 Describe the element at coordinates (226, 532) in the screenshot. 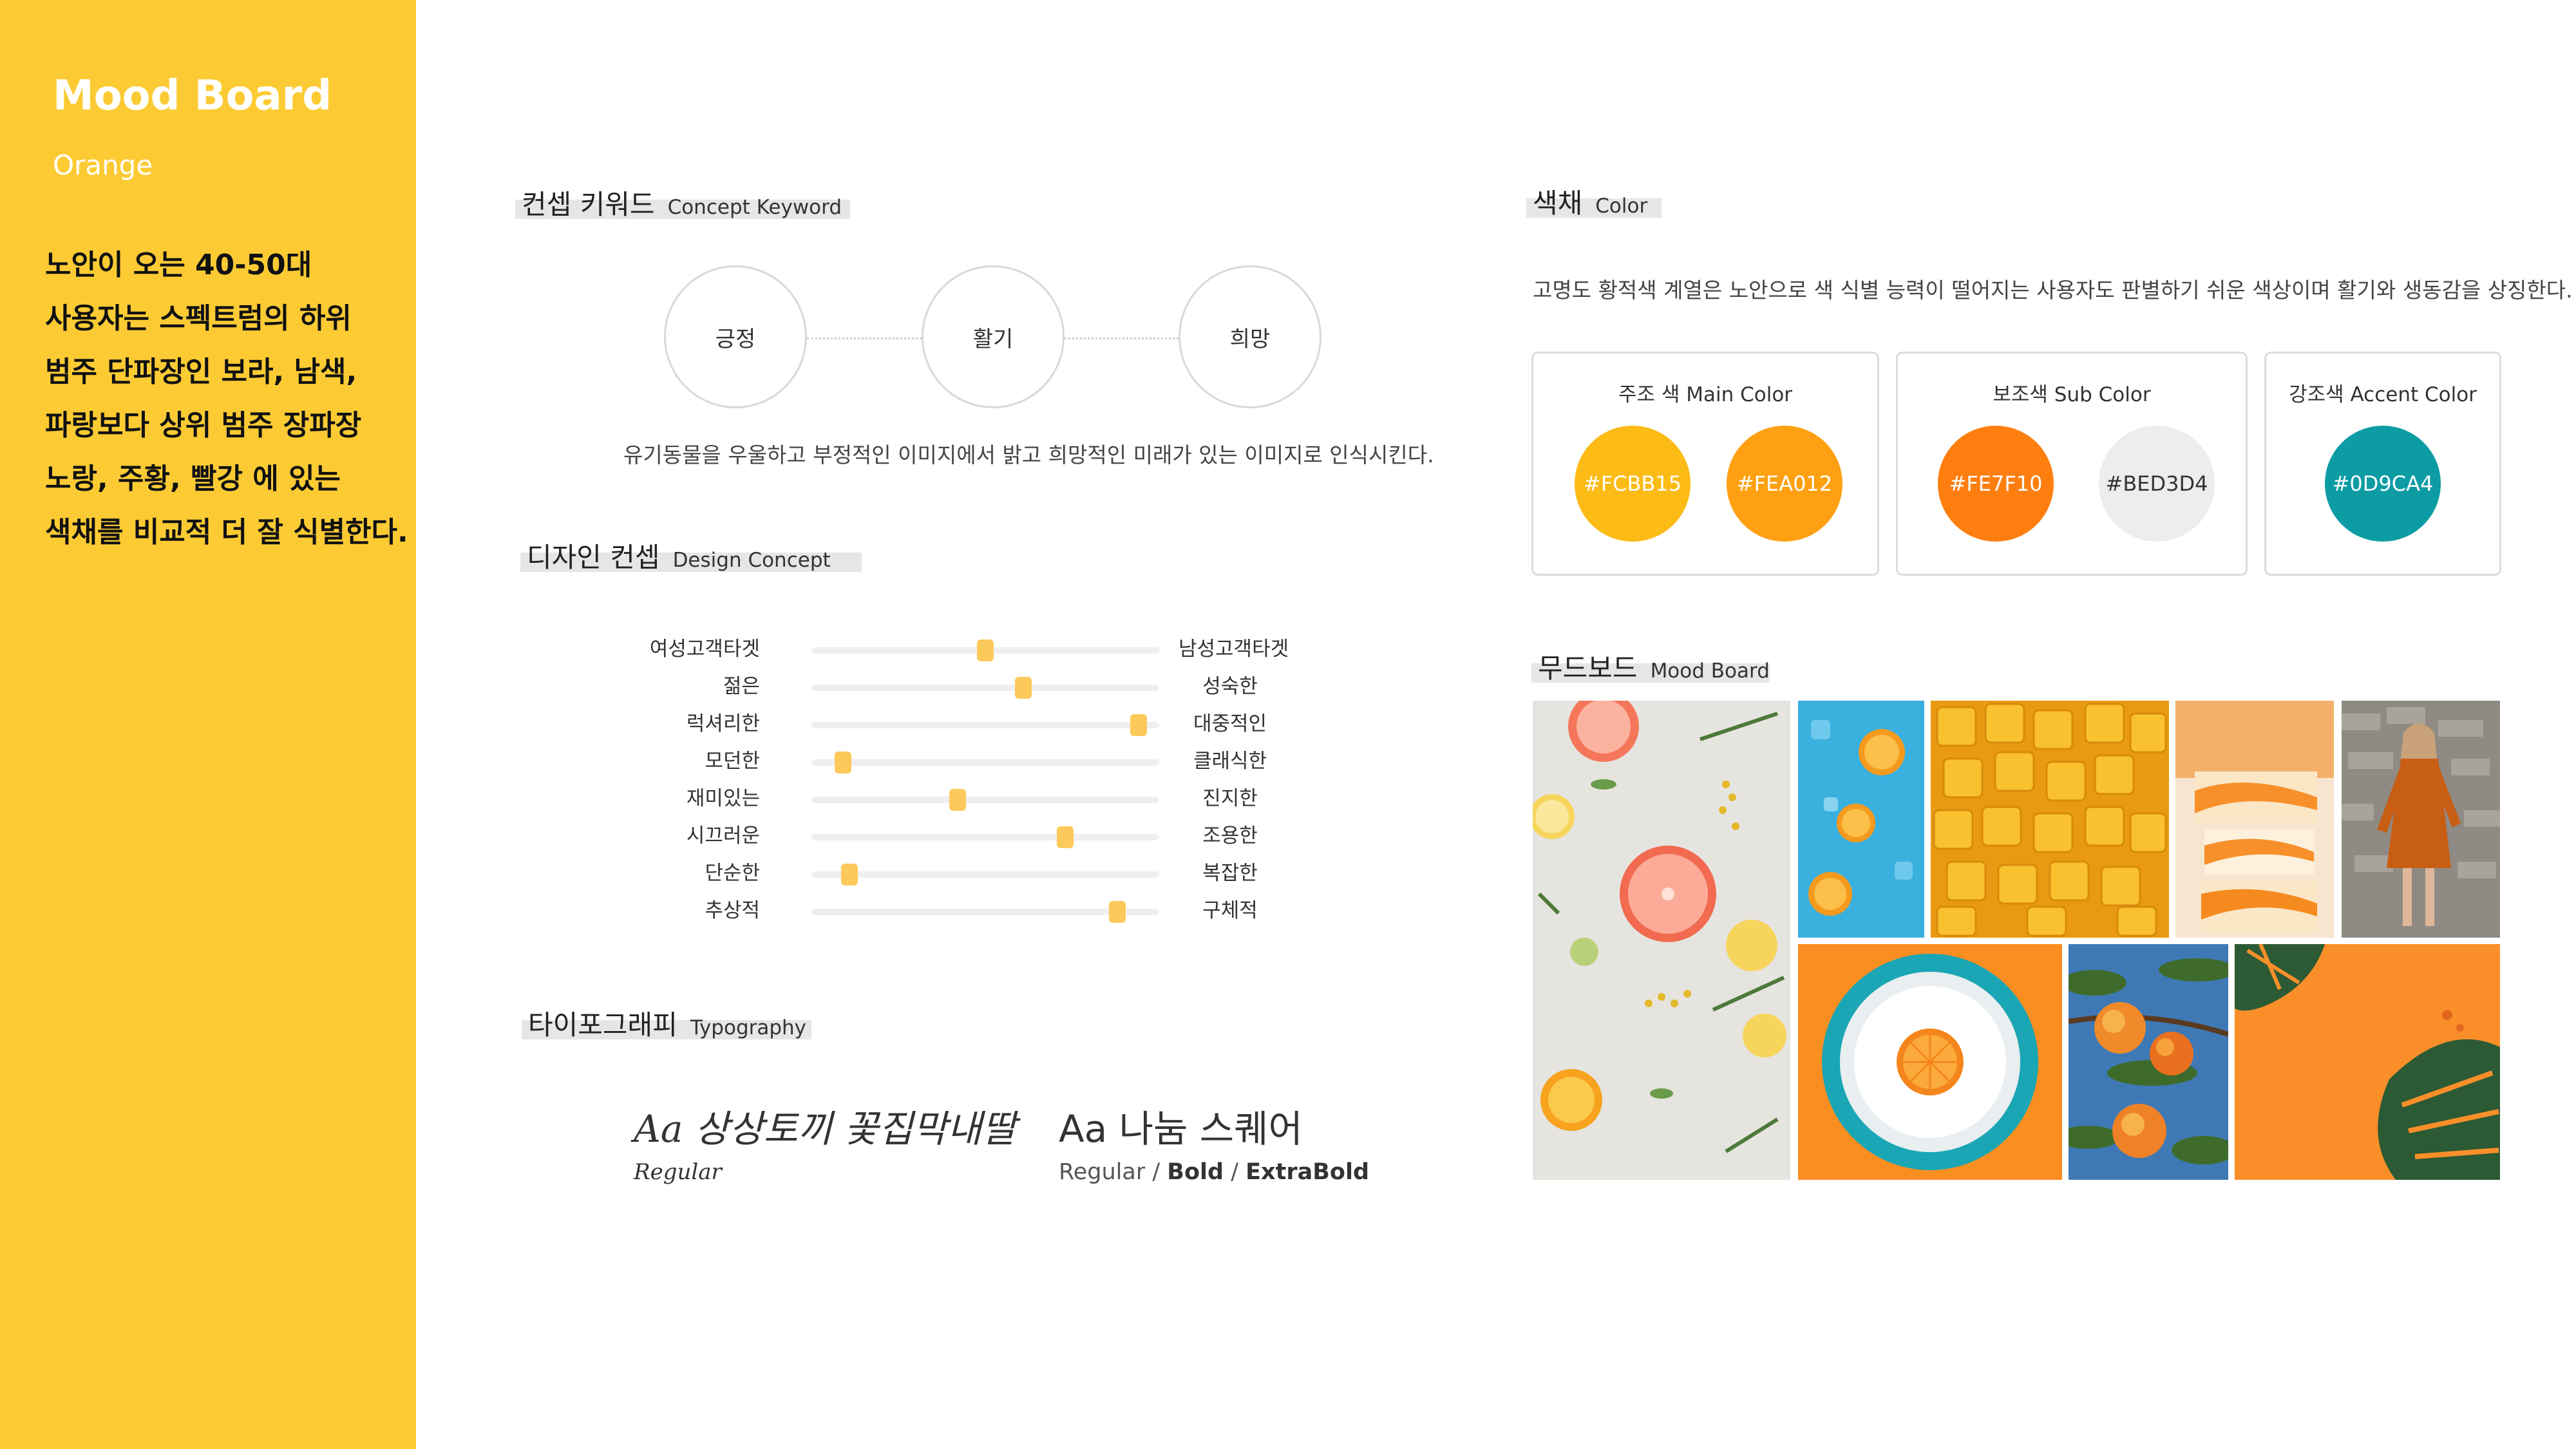

I see `sidebar-description-line: 색채를 비교적 더 잘 식별한다.` at that location.